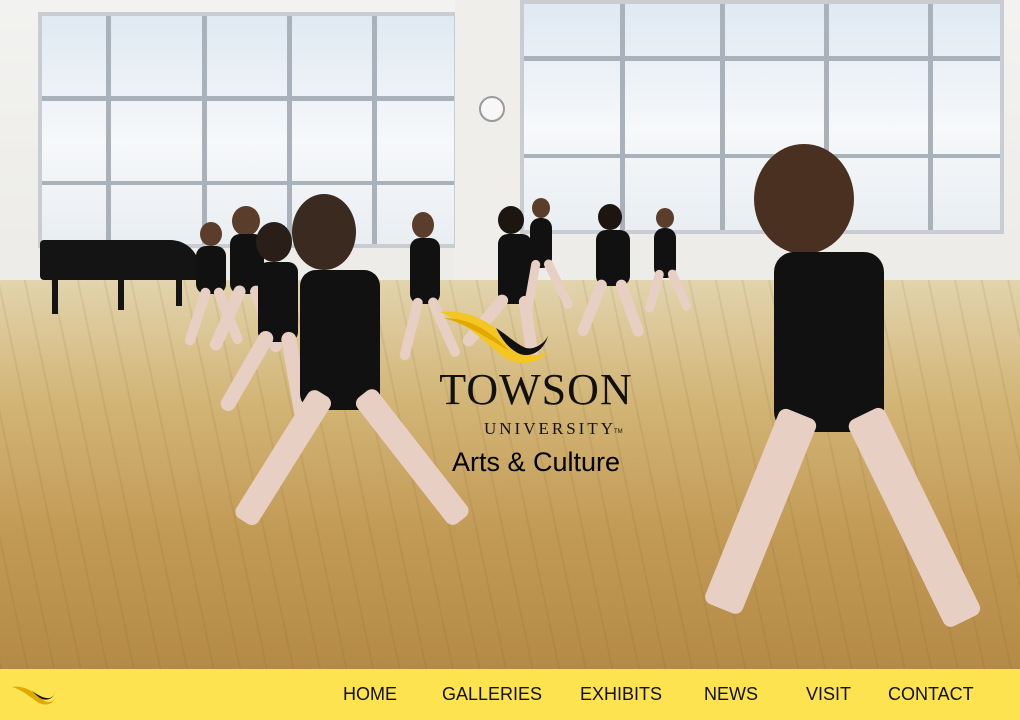 Image resolution: width=1020 pixels, height=720 pixels. What do you see at coordinates (731, 694) in the screenshot?
I see `nav-news: NEWS` at bounding box center [731, 694].